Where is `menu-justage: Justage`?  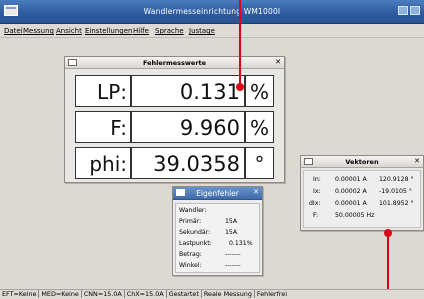
menu-justage: Justage is located at coordinates (202, 31).